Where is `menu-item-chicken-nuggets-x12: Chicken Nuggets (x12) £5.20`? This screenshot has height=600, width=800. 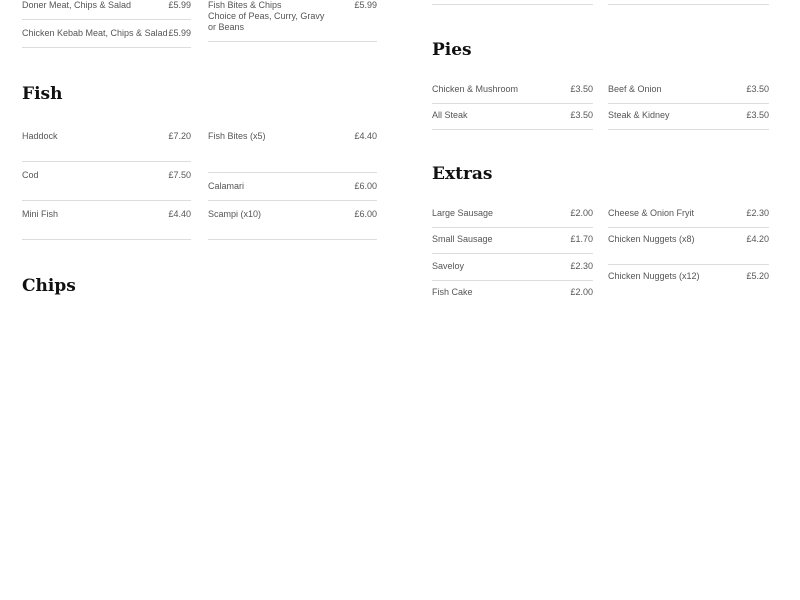
menu-item-chicken-nuggets-x12: Chicken Nuggets (x12) £5.20 is located at coordinates (688, 277).